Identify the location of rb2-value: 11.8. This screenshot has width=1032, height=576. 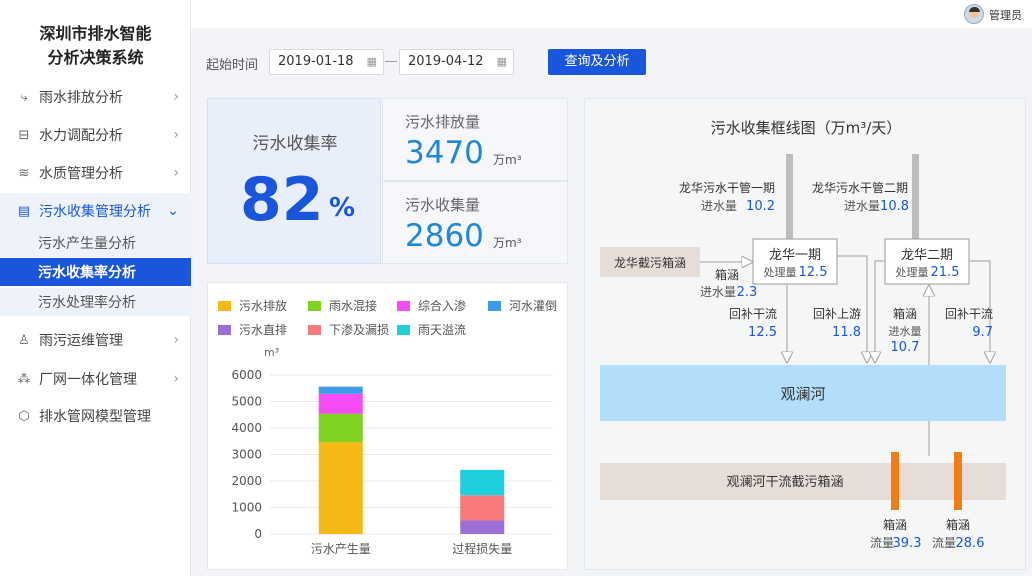
(846, 332).